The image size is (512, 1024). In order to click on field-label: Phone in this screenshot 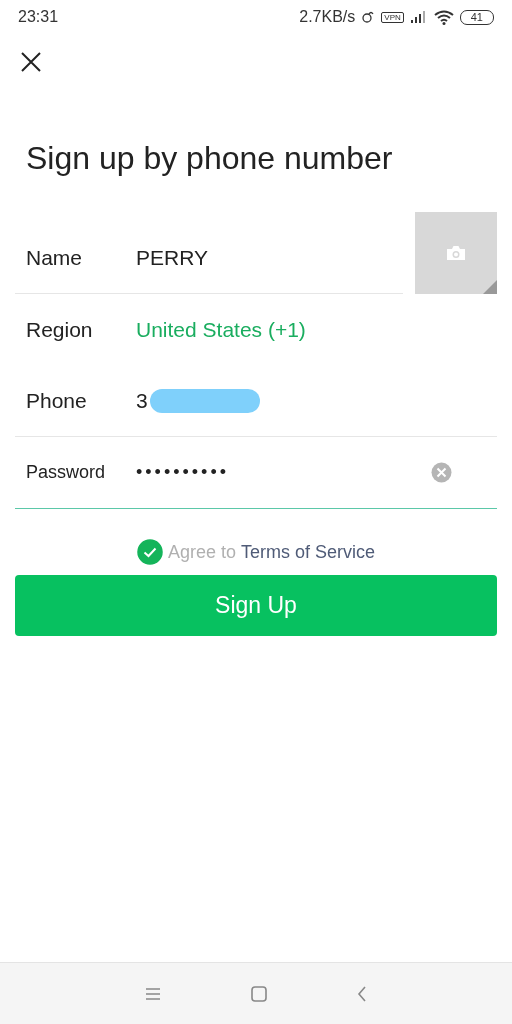, I will do `click(57, 400)`.